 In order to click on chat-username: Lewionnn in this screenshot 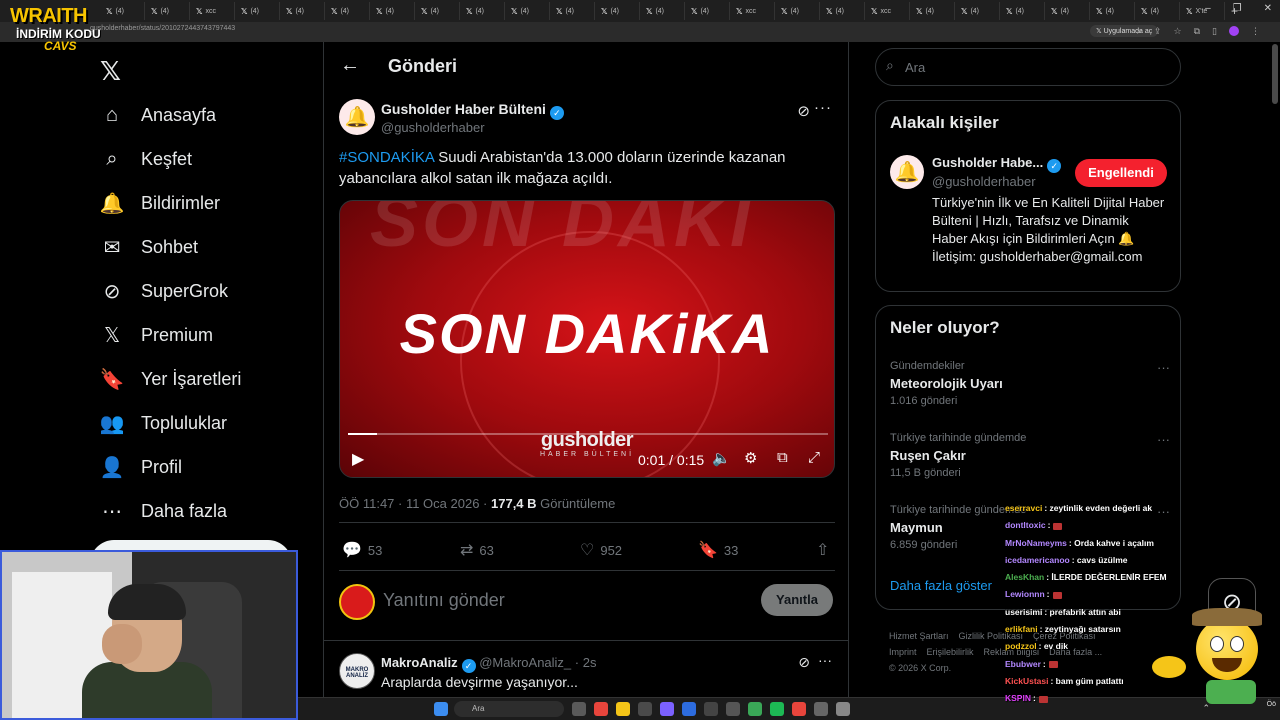, I will do `click(1025, 594)`.